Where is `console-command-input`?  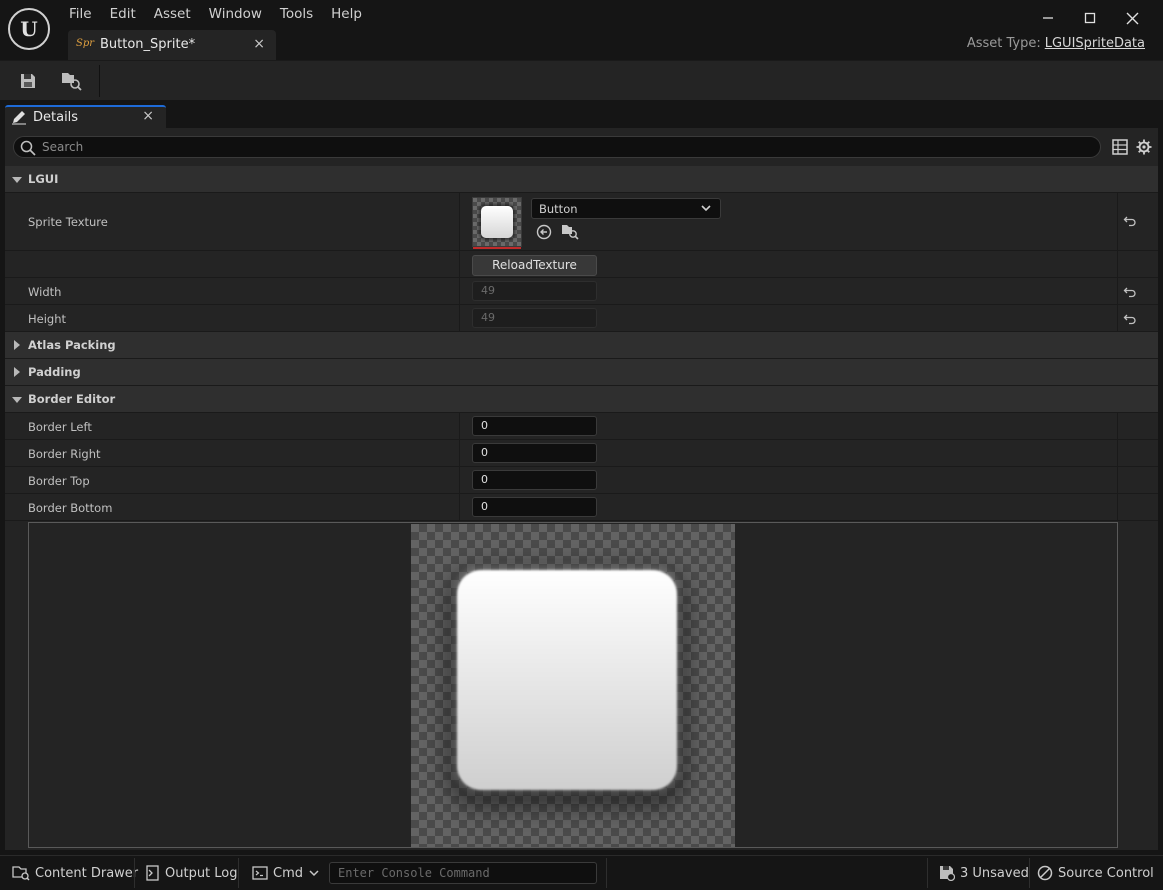 console-command-input is located at coordinates (463, 873).